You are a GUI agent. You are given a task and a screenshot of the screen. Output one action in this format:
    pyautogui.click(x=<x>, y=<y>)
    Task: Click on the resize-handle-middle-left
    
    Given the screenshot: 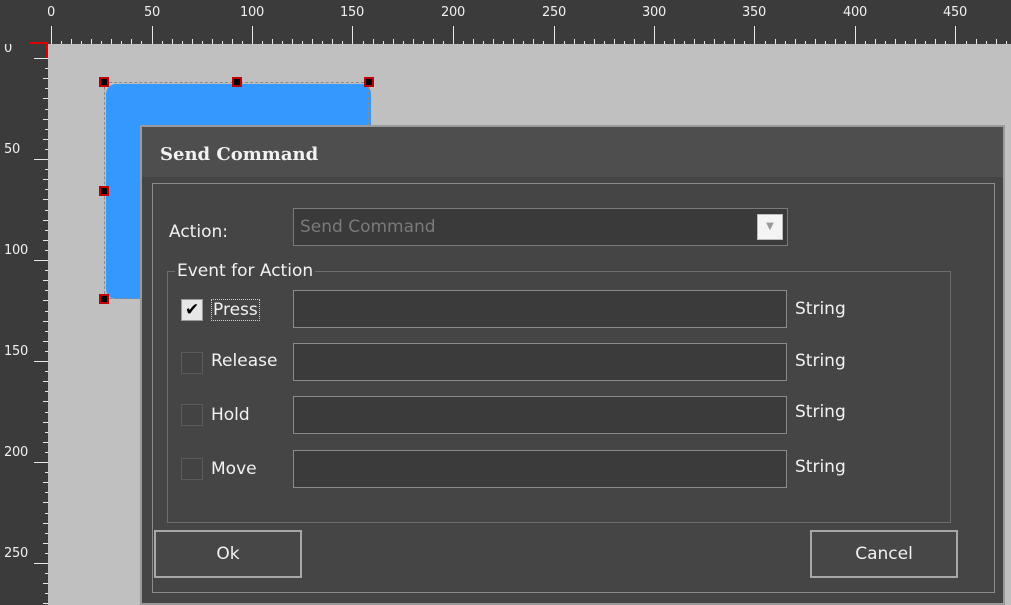 What is the action you would take?
    pyautogui.click(x=104, y=191)
    